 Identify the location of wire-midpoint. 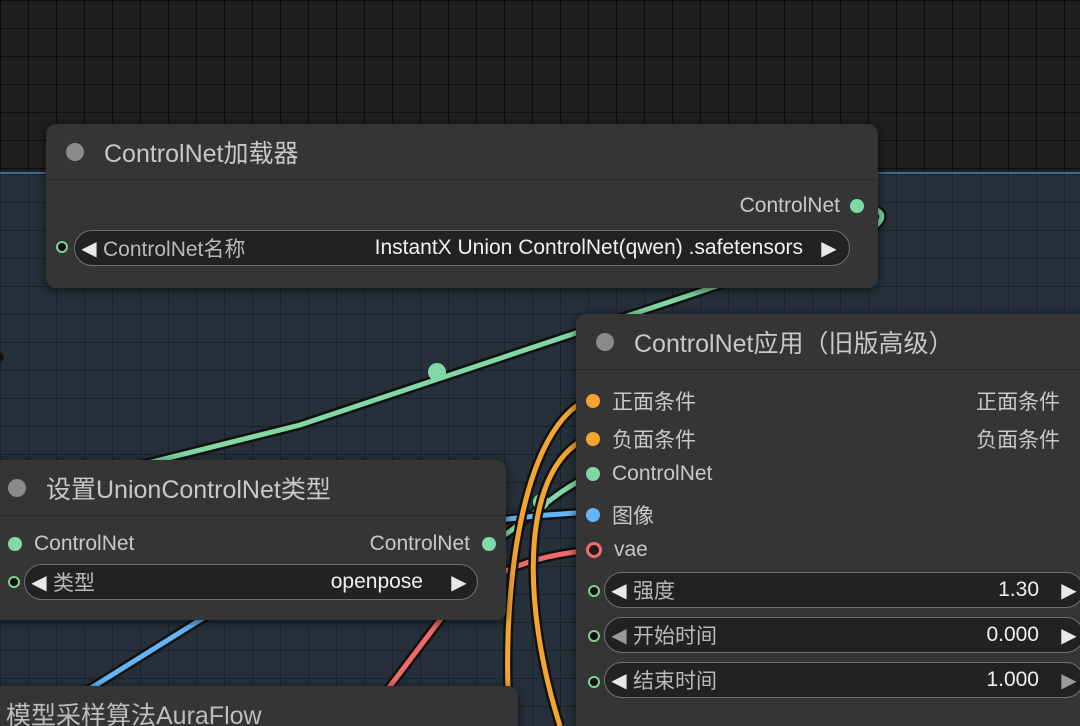
(437, 372).